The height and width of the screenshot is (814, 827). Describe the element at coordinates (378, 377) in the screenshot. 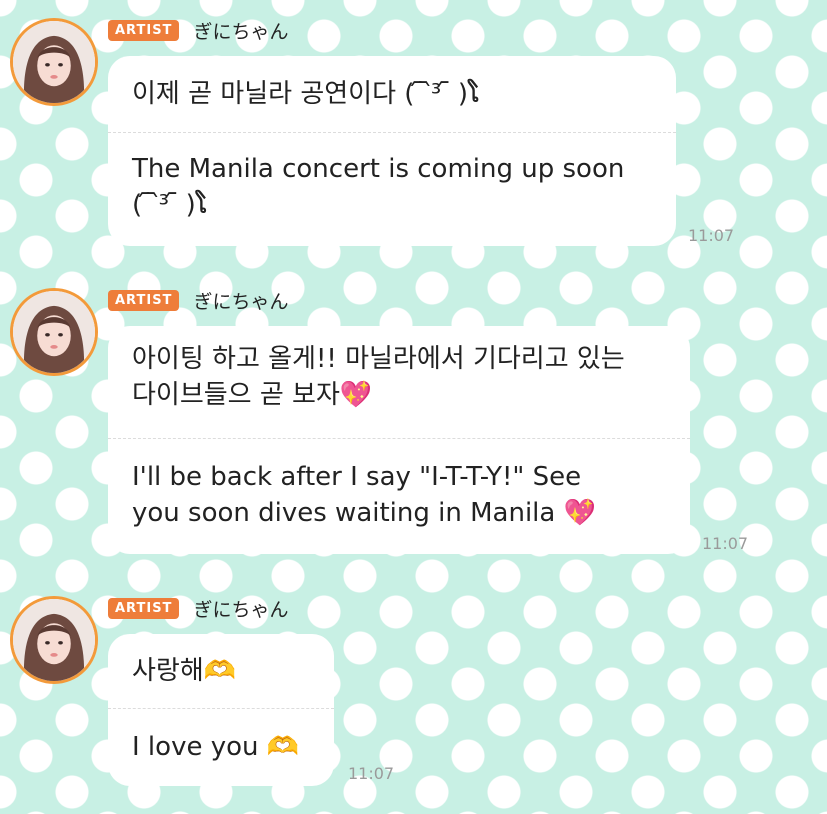

I see `original-text: 아이팅 하고 올게!! 마닐라에서 기다리고 있는 다이브들으 곧 보자💖` at that location.